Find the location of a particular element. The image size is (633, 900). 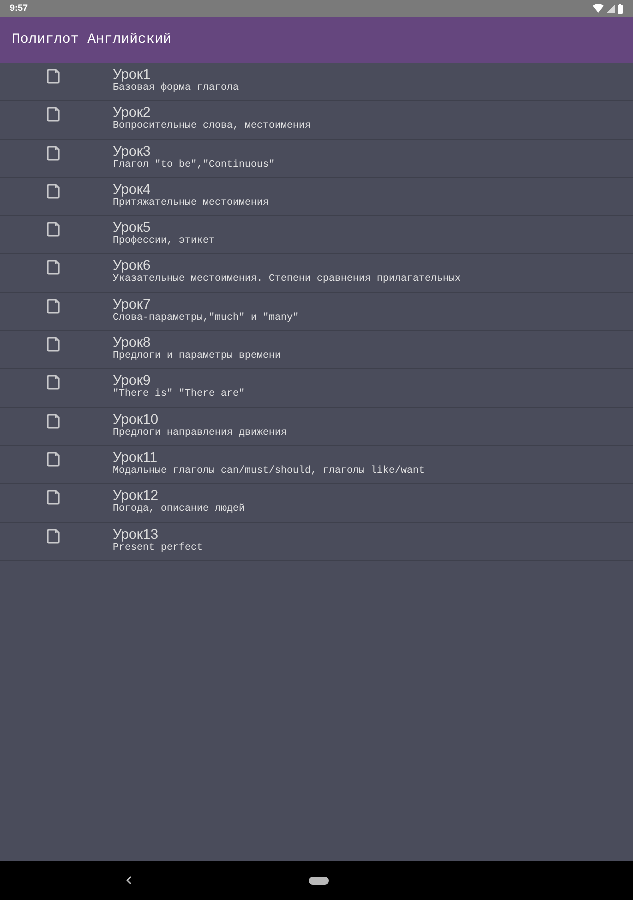

lesson-subtitle: Базовая форма глагола is located at coordinates (176, 89).